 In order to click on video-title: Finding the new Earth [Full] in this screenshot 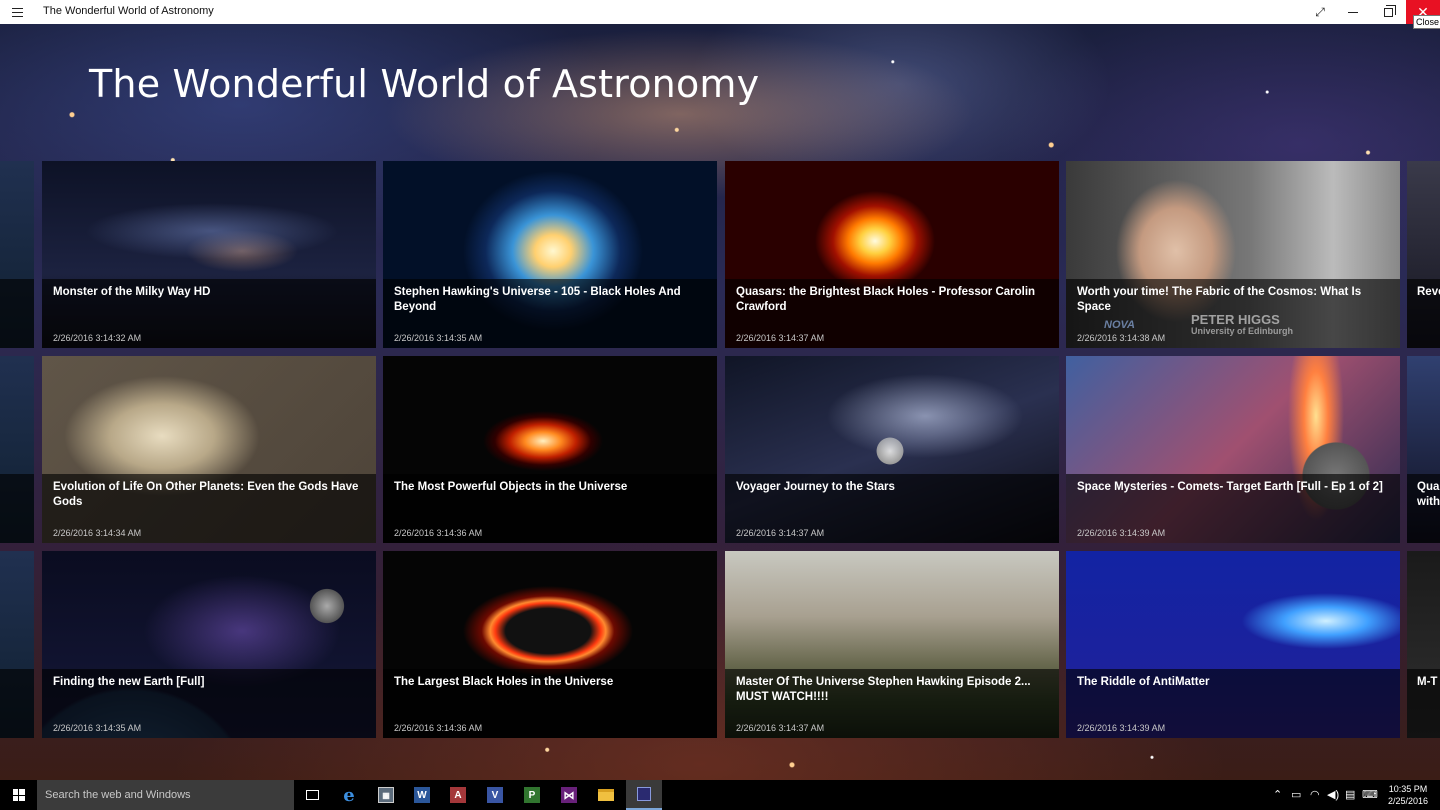, I will do `click(129, 682)`.